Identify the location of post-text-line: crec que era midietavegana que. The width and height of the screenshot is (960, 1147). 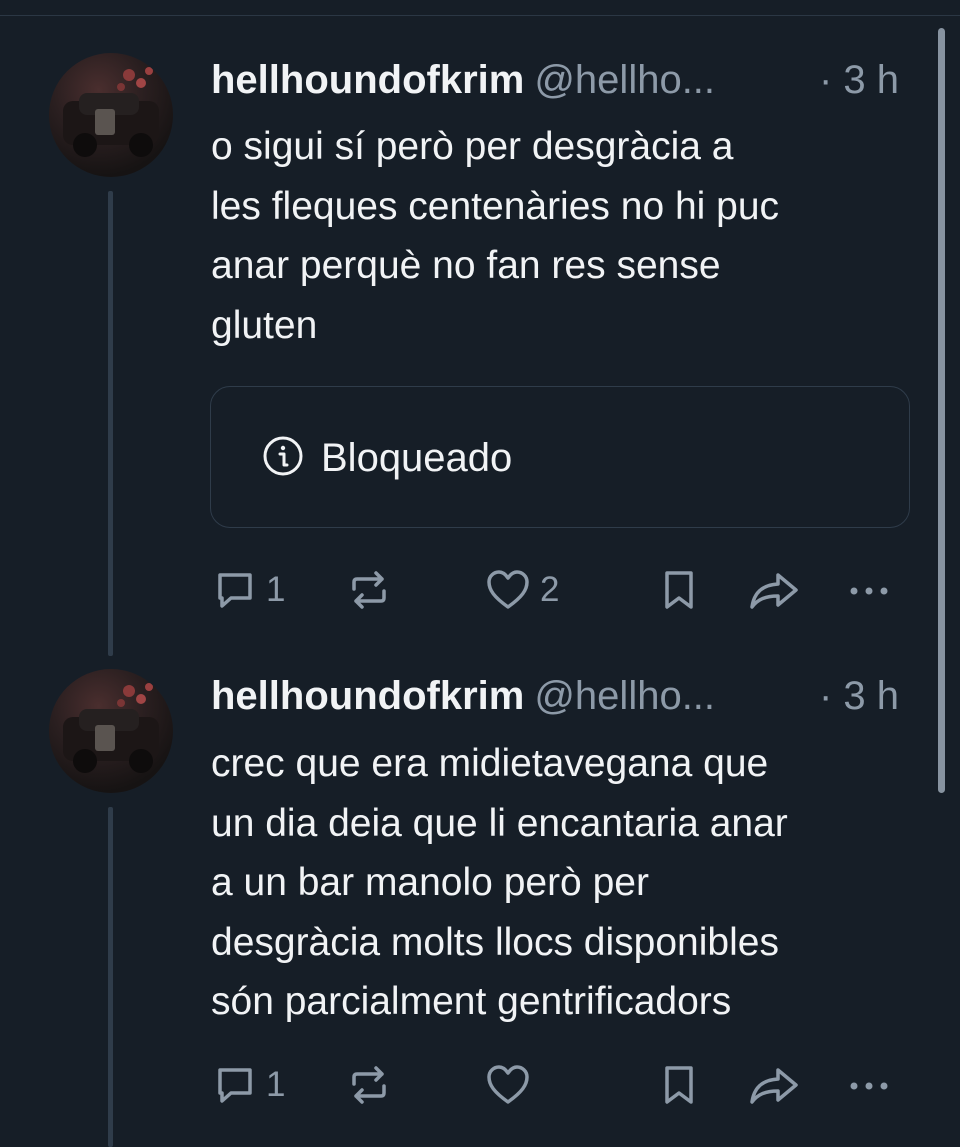
(490, 763).